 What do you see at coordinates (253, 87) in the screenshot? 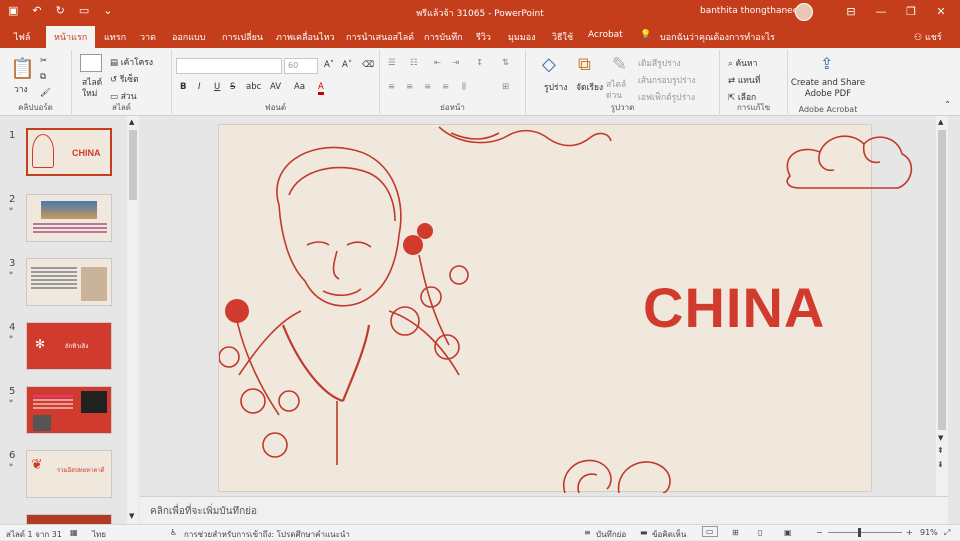
I see `shadow-button: abc` at bounding box center [253, 87].